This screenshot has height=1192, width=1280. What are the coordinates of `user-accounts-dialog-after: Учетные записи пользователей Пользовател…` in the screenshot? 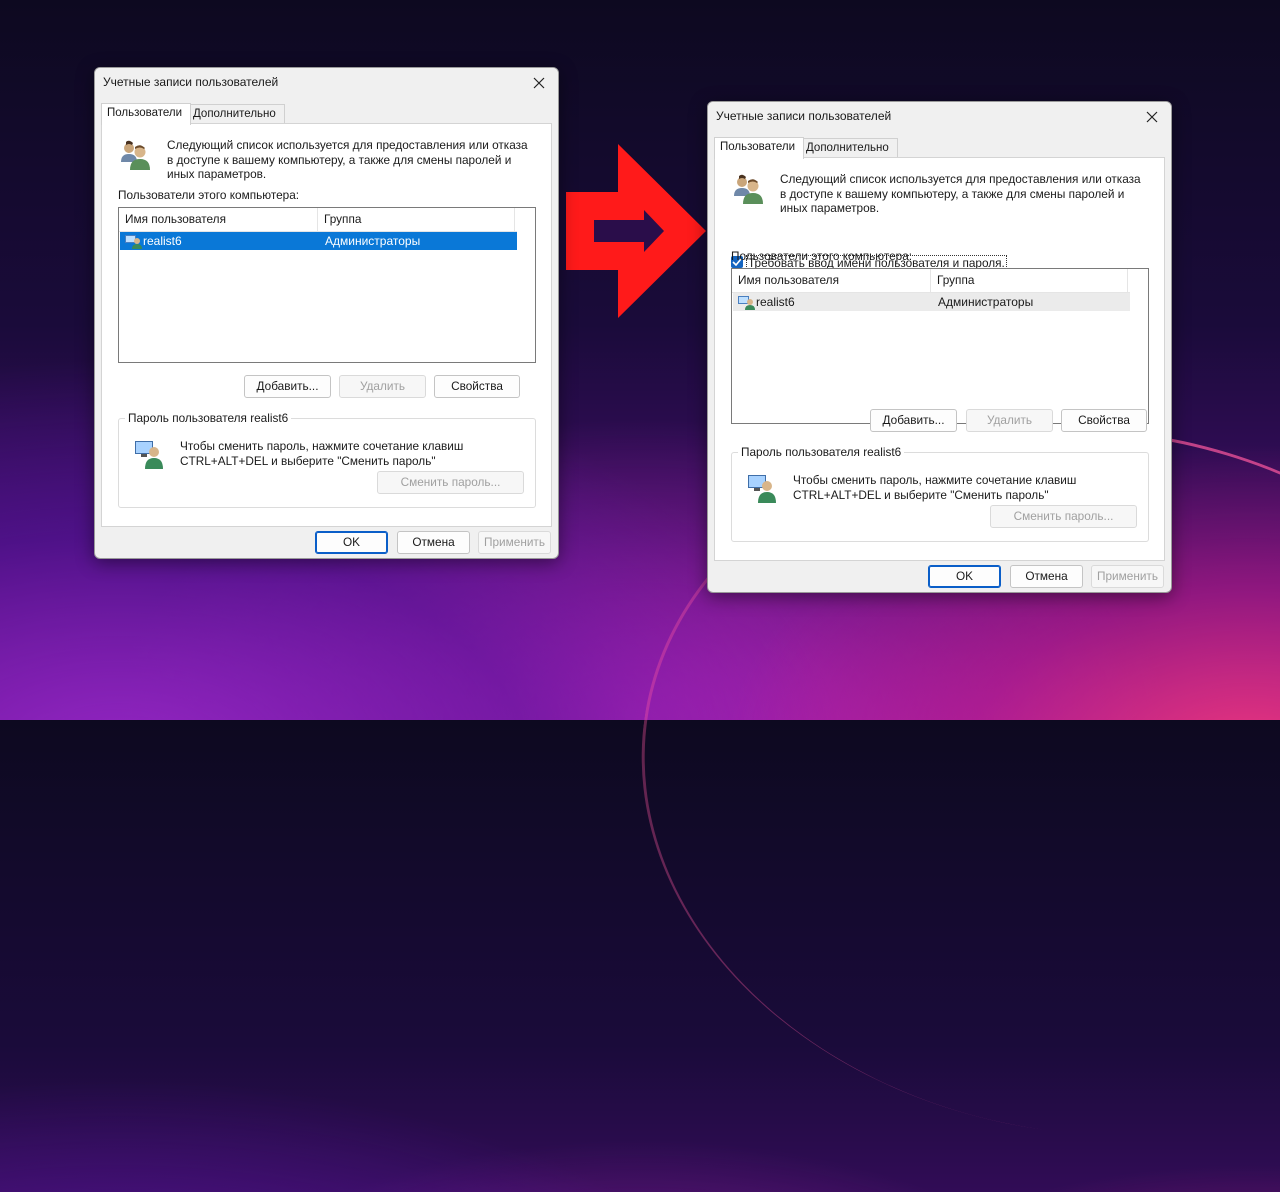 It's located at (939, 347).